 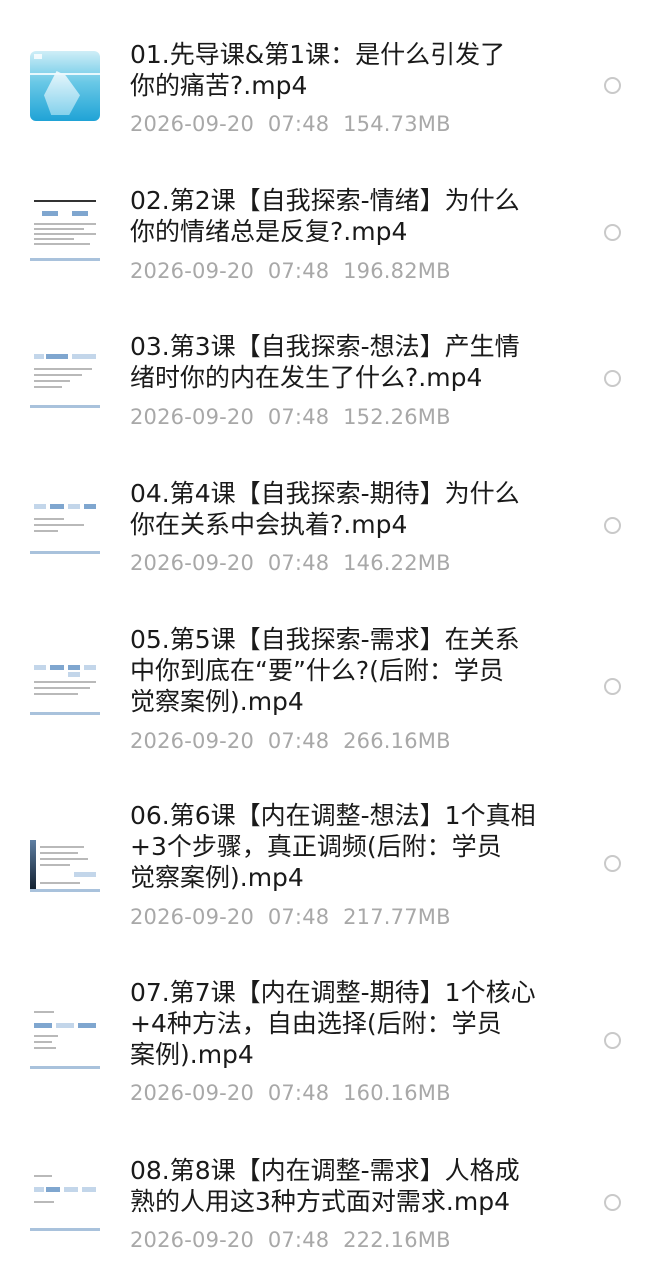 I want to click on file-name: 08.第8课【内在调整-需求】人格成 熟的人用这3种方式面对需求.mp4, so click(x=335, y=1186).